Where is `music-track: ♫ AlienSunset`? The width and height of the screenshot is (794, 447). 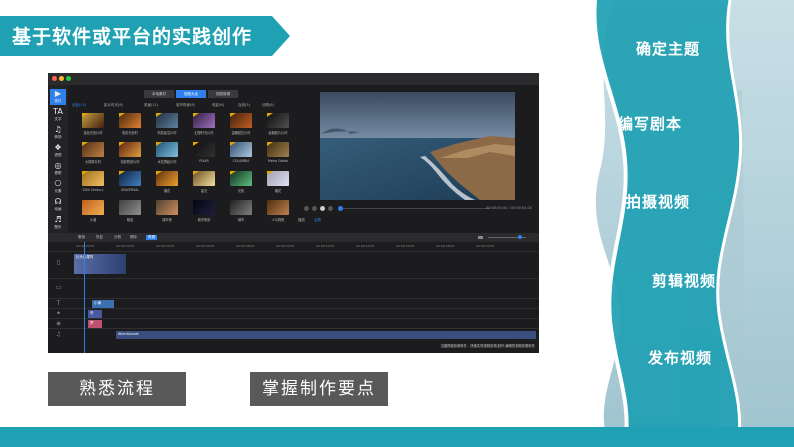 music-track: ♫ AlienSunset is located at coordinates (293, 334).